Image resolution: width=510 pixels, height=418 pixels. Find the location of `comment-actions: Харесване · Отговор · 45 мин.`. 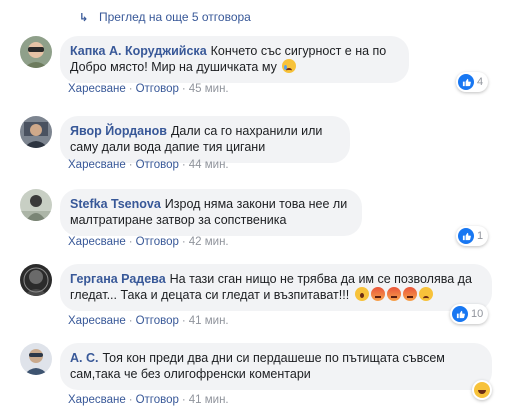

comment-actions: Харесване · Отговор · 45 мин. is located at coordinates (148, 89).